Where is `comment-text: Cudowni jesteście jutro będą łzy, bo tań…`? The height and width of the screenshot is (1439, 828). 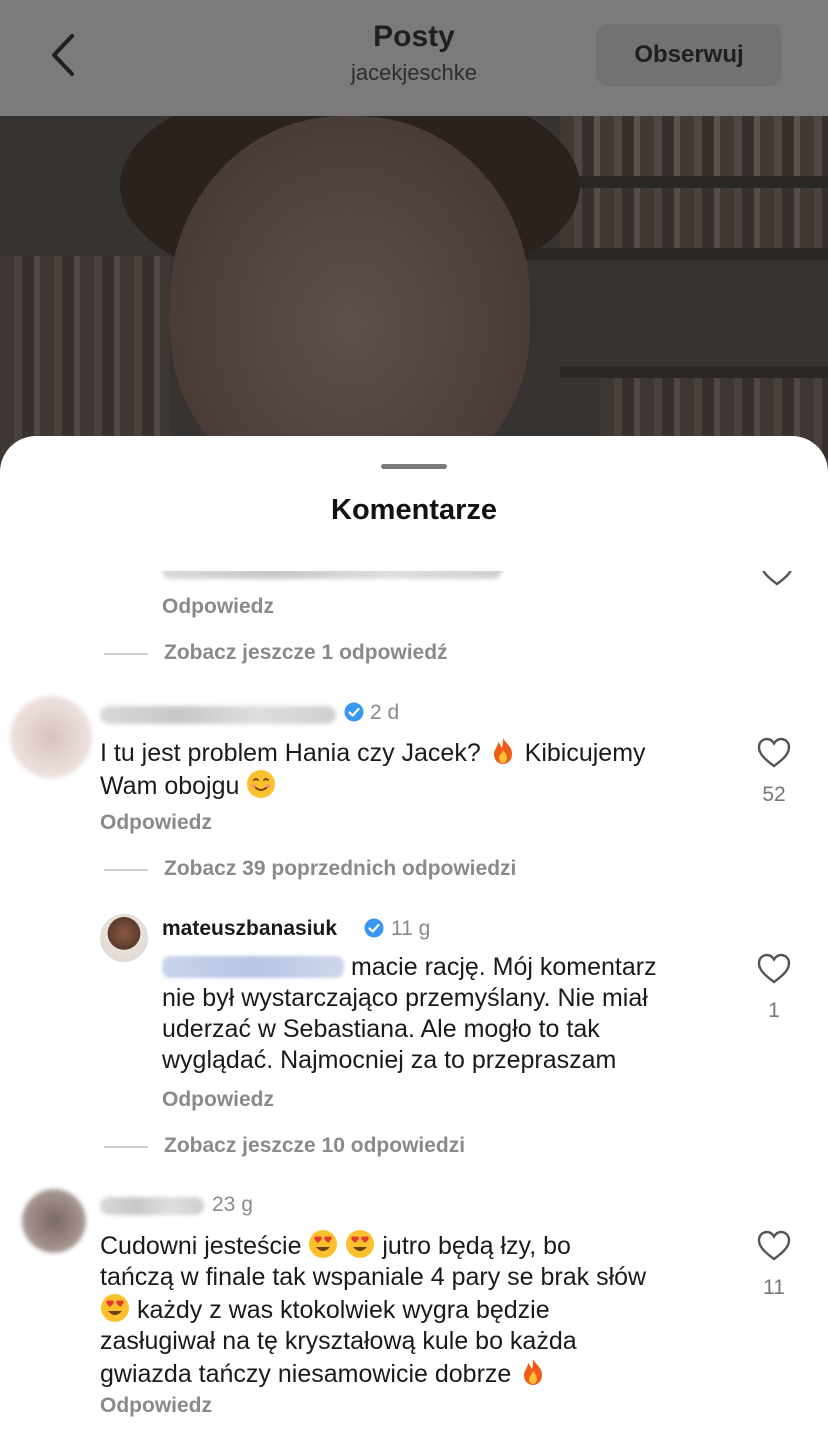 comment-text: Cudowni jesteście jutro będą łzy, bo tań… is located at coordinates (425, 1309).